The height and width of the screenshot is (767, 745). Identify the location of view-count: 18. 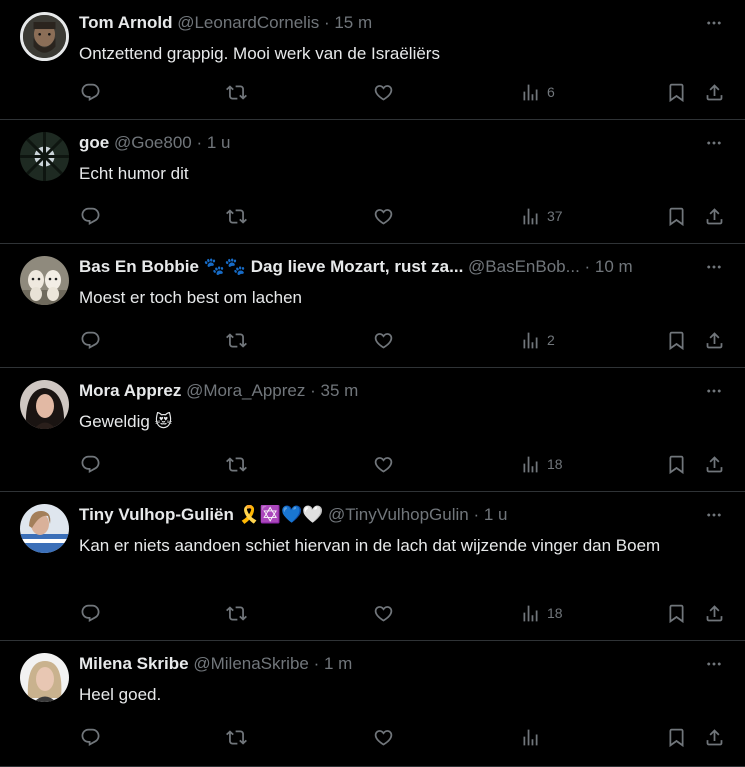
(555, 613).